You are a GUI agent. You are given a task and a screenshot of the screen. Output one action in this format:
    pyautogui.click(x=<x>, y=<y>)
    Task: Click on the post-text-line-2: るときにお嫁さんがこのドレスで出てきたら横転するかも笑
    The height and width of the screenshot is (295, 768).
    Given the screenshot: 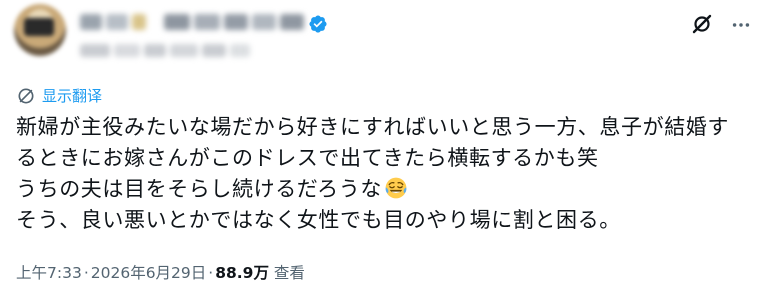 What is the action you would take?
    pyautogui.click(x=307, y=158)
    